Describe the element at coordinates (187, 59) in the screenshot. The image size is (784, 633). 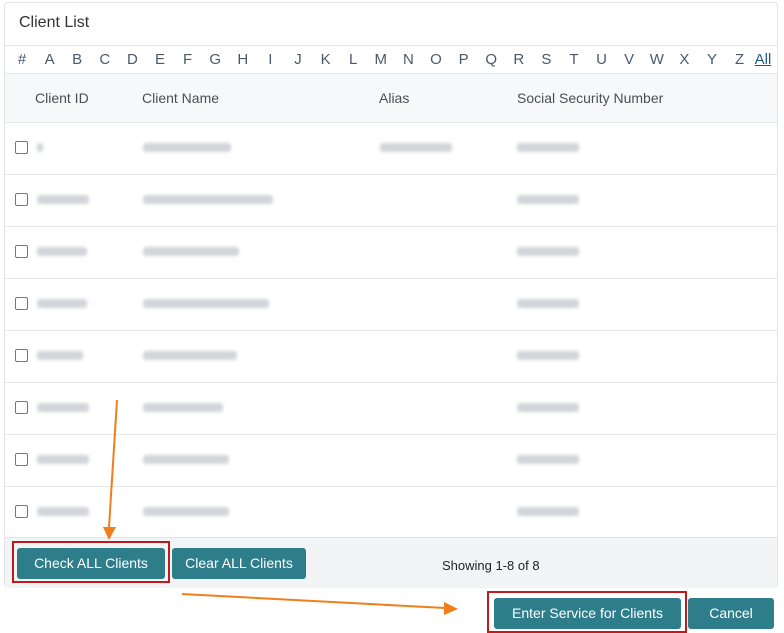
I see `alpha-filter-f: F` at that location.